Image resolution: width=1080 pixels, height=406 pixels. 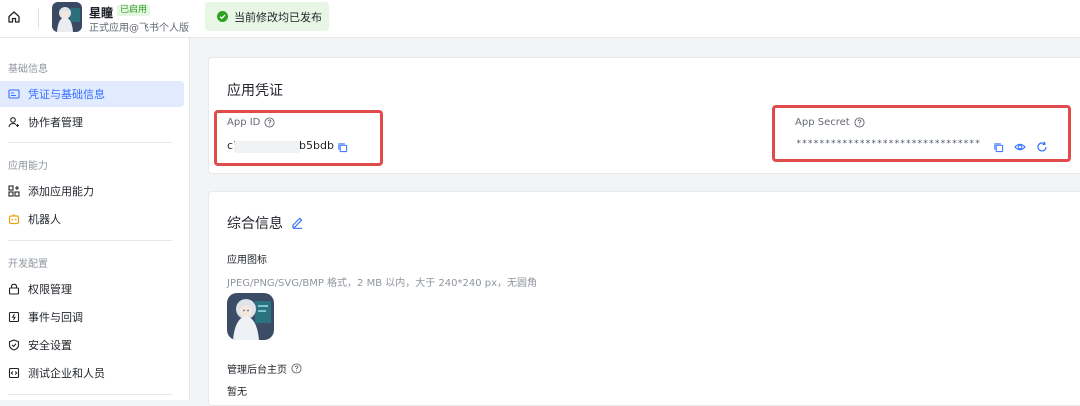 I want to click on app-icon-label: 应用图标, so click(x=247, y=260).